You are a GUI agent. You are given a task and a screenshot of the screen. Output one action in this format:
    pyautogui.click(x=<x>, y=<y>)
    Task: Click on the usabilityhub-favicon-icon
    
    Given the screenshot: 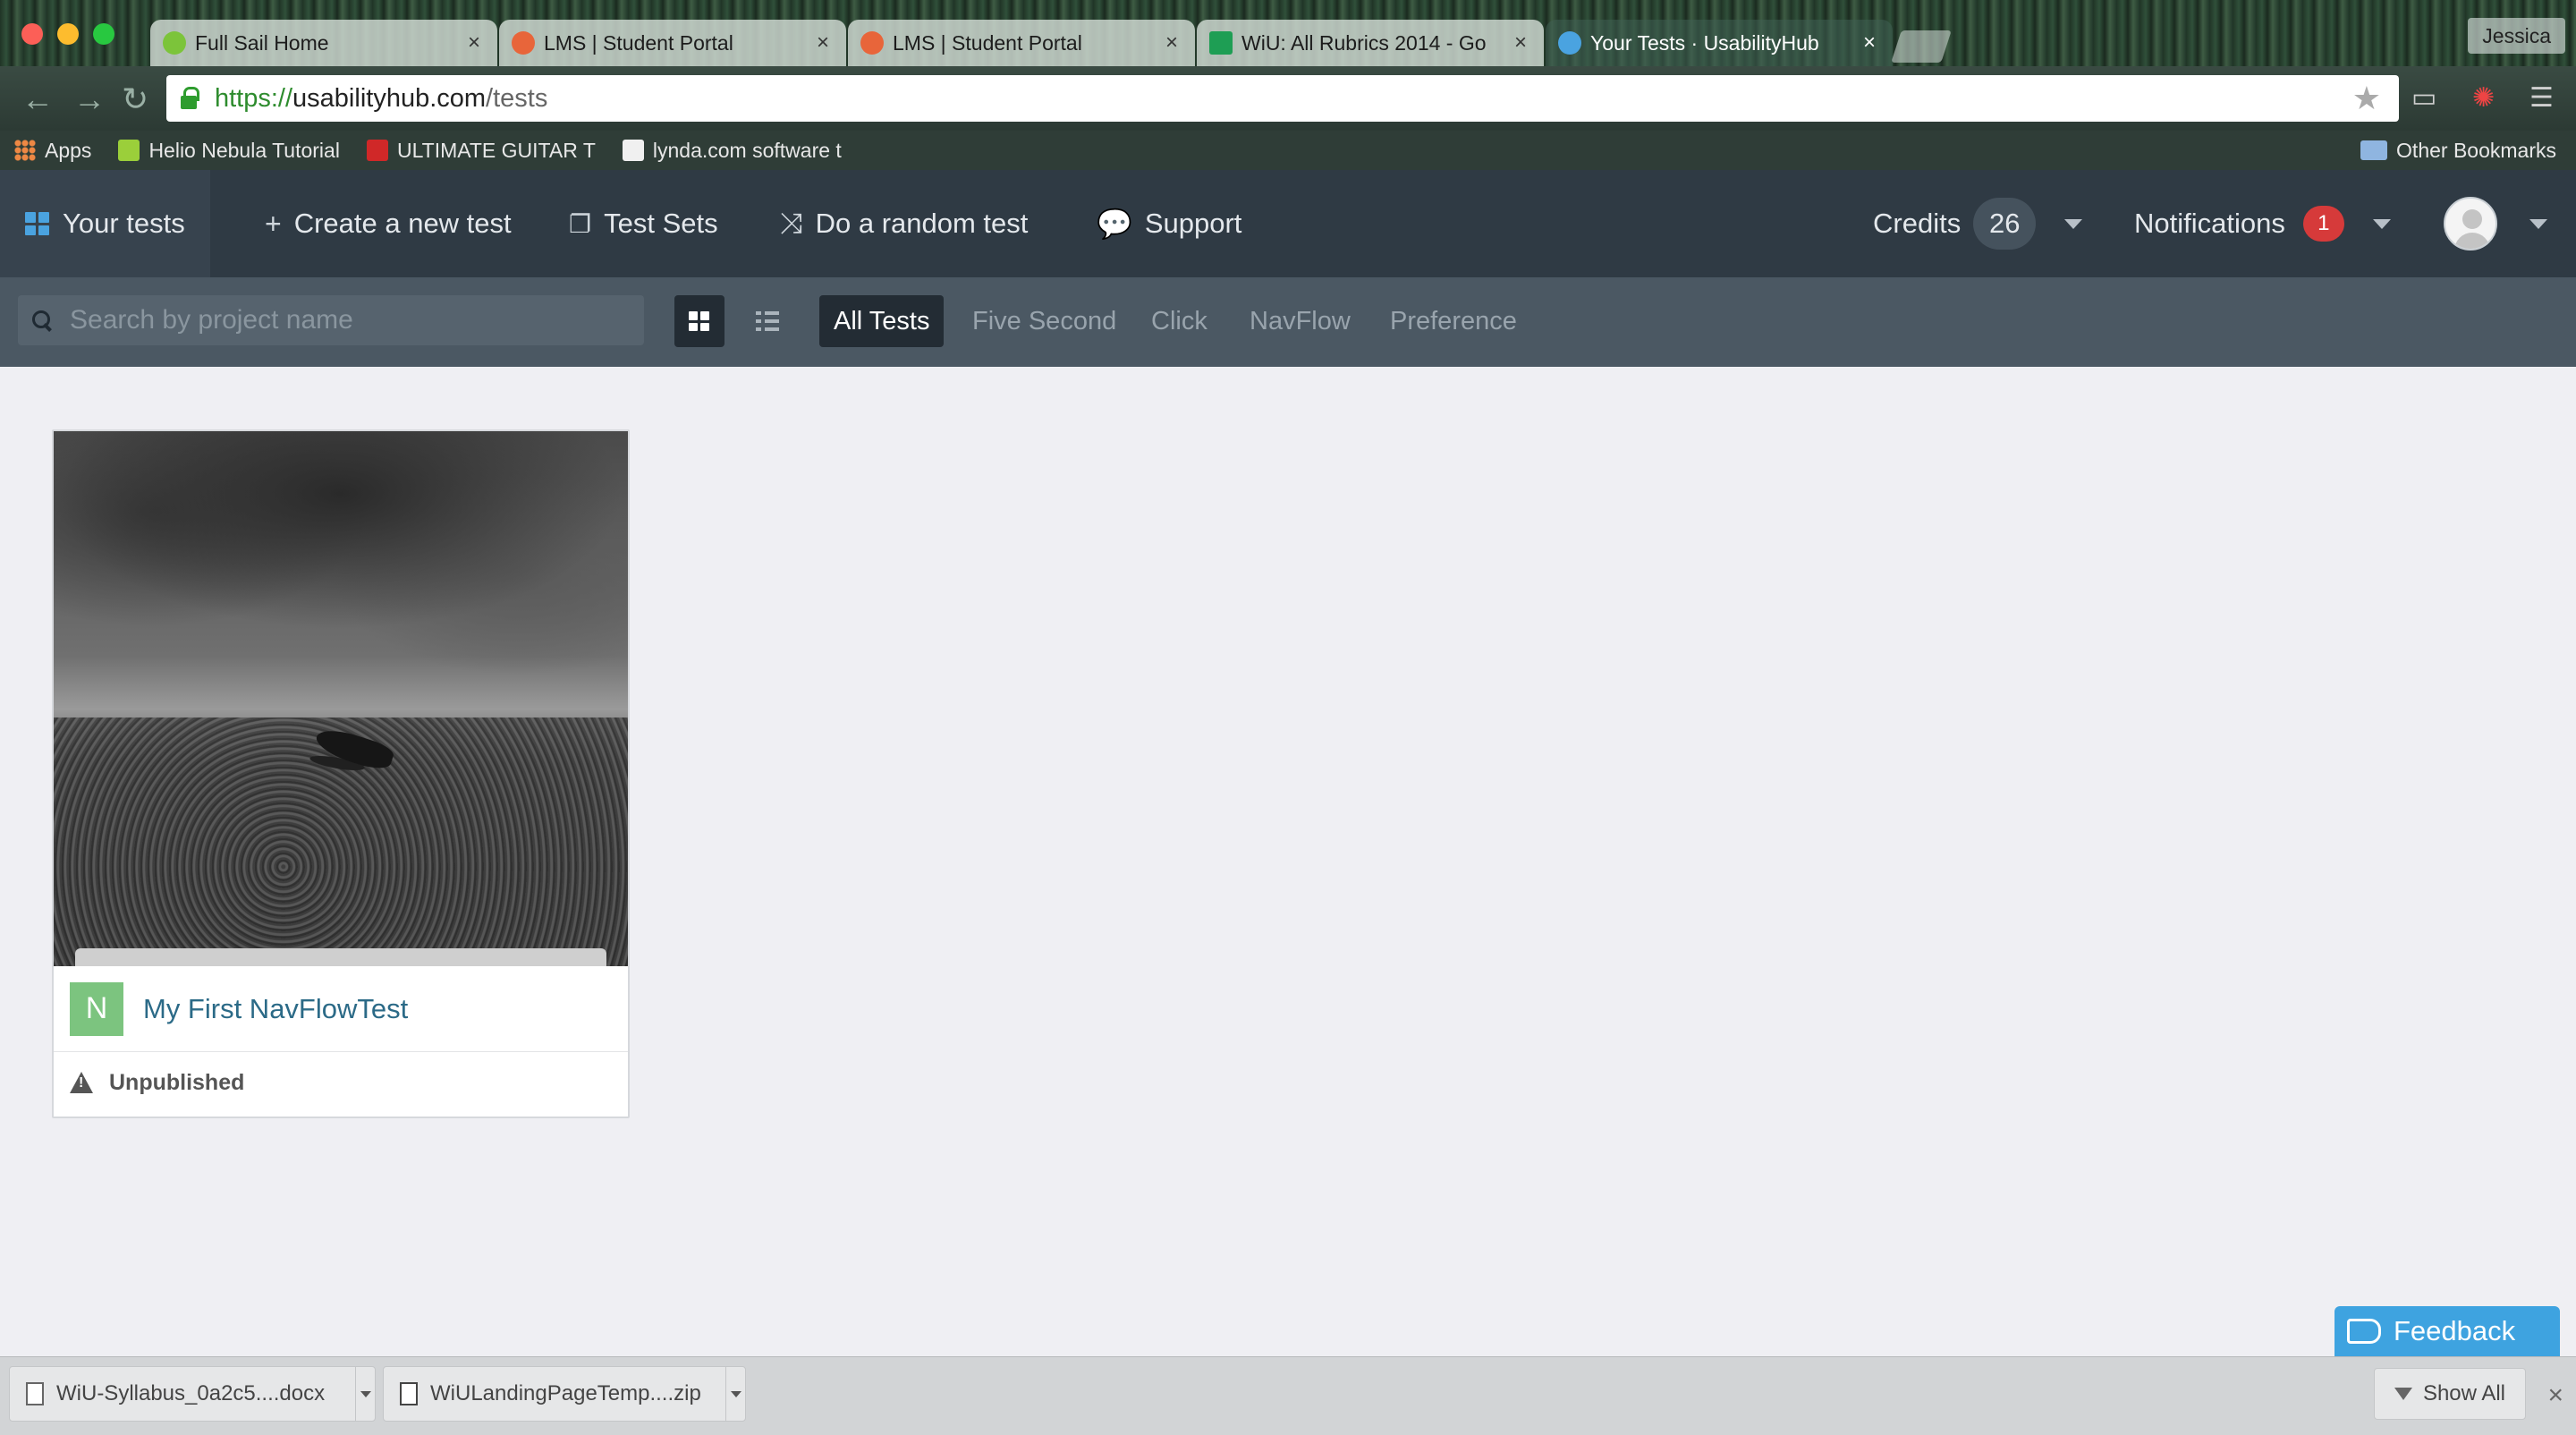 What is the action you would take?
    pyautogui.click(x=1569, y=43)
    